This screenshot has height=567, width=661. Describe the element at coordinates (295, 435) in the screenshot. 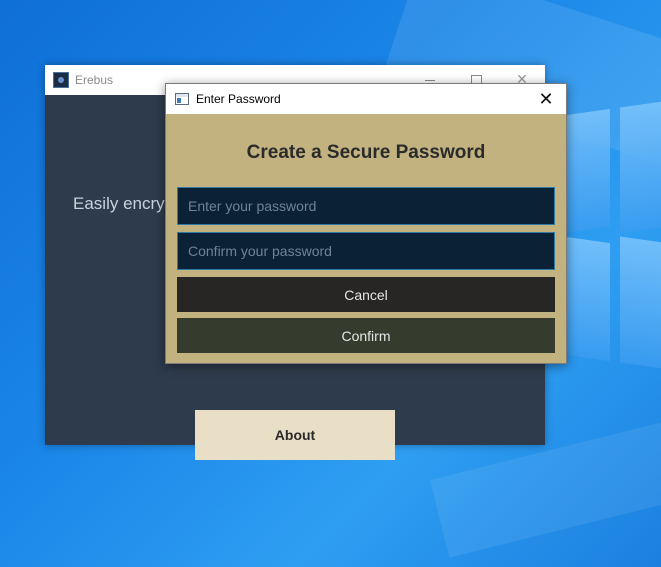

I see `about-button: About` at that location.